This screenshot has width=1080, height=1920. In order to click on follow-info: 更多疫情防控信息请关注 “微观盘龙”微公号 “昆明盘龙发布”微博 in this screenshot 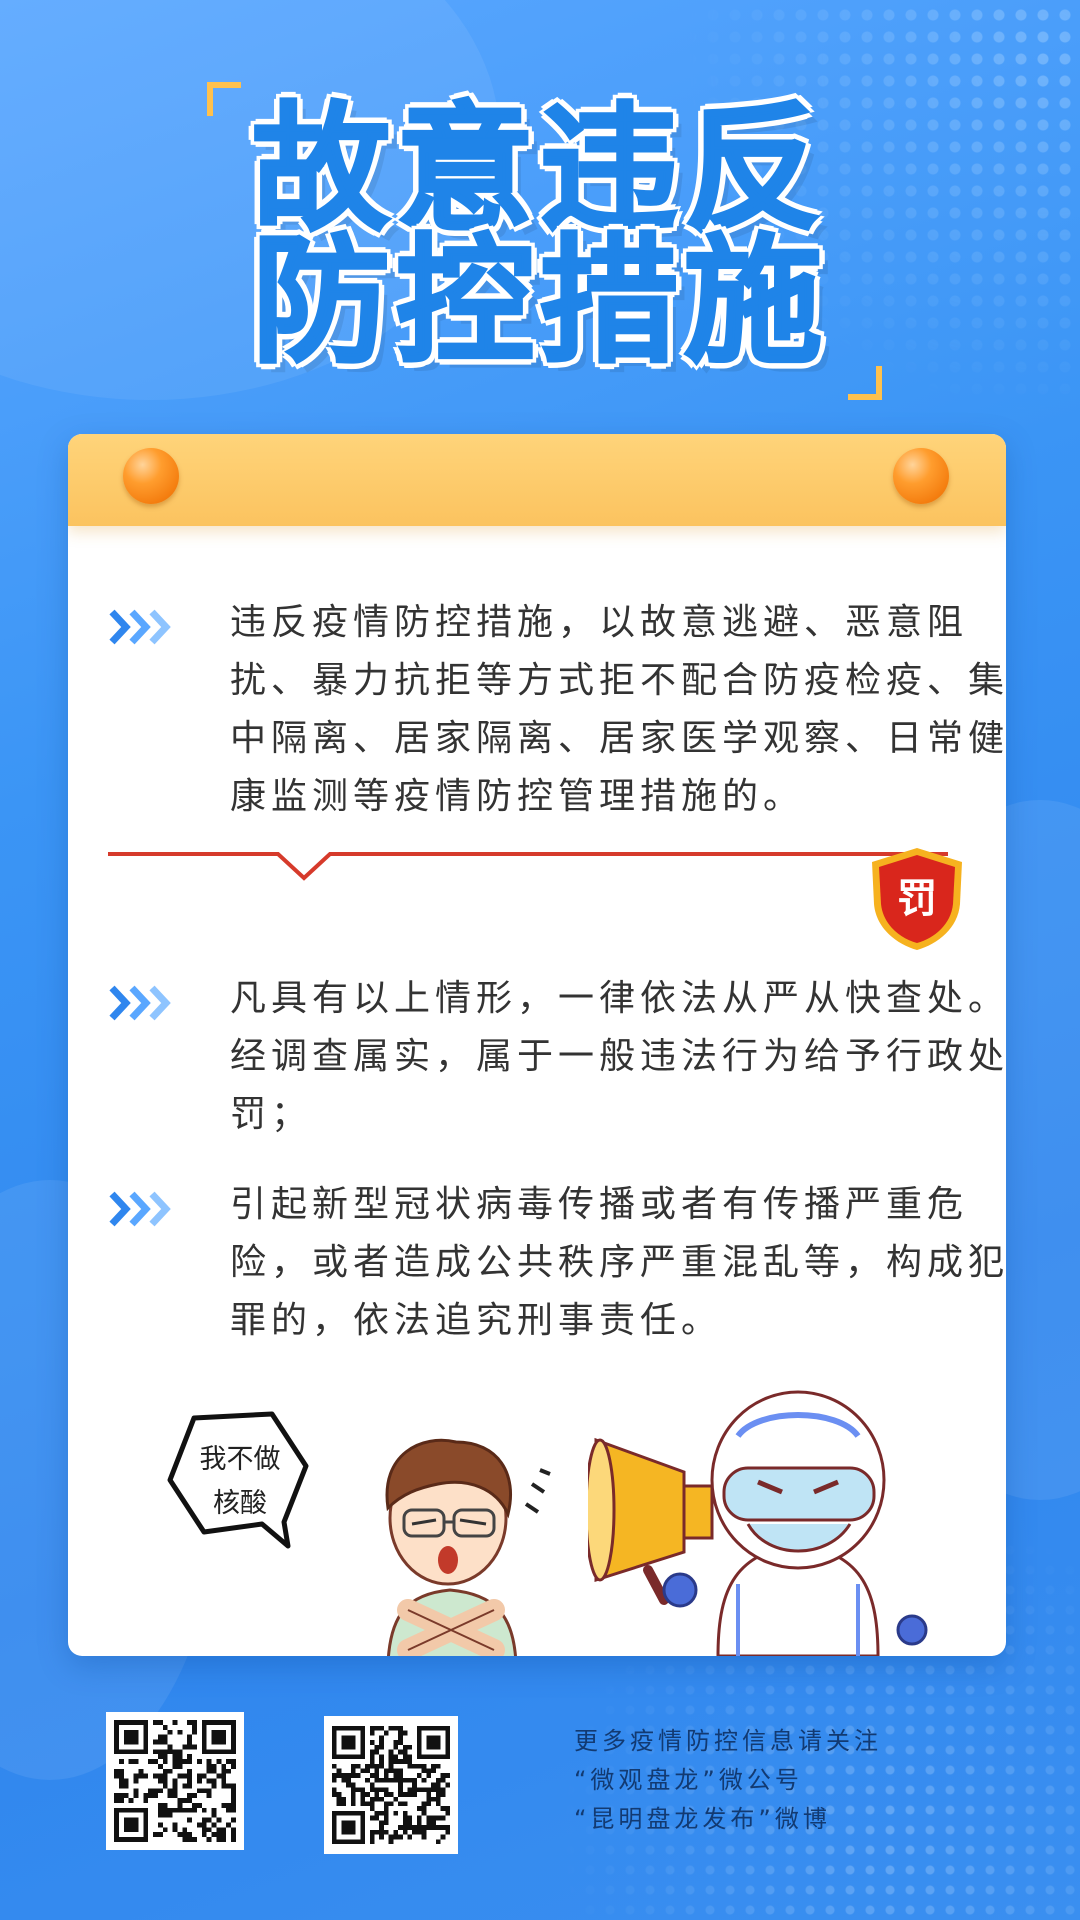, I will do `click(774, 1780)`.